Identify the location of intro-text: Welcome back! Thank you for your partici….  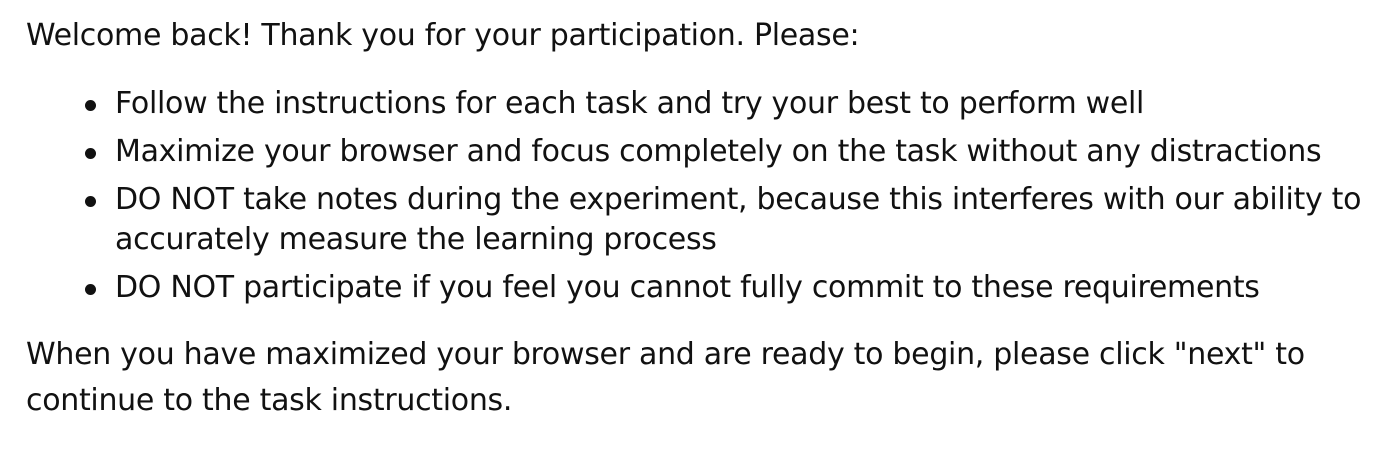
(443, 35).